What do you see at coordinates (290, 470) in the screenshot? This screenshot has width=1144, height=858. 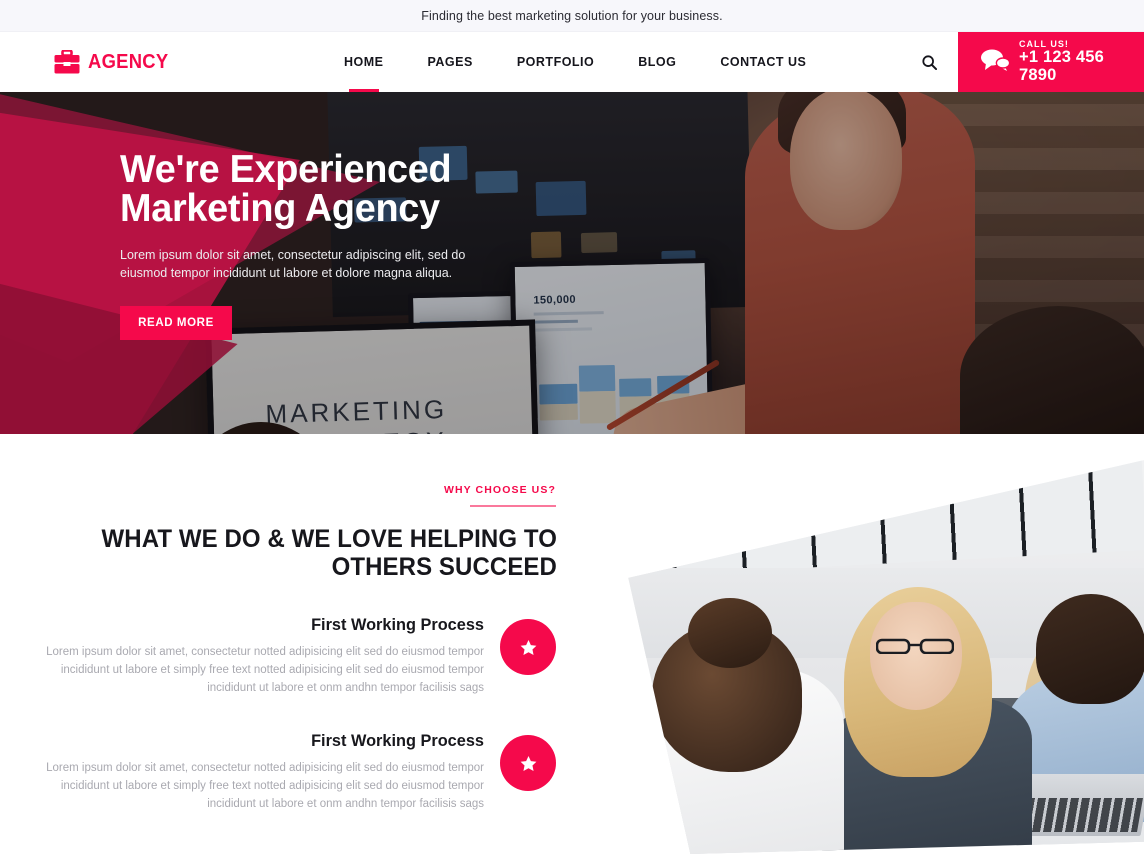 I see `why-eyebrow-wrap: WHY CHOOSE US?` at bounding box center [290, 470].